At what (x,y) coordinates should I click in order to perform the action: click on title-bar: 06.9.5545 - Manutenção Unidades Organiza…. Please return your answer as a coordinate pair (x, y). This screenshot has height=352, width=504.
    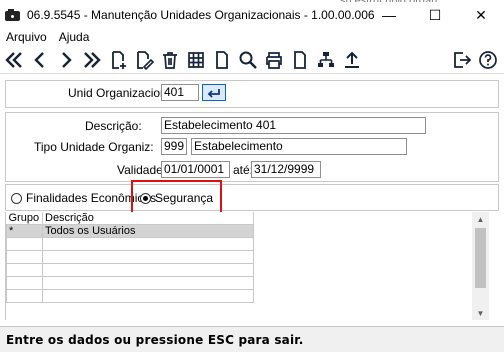
    Looking at the image, I should click on (252, 15).